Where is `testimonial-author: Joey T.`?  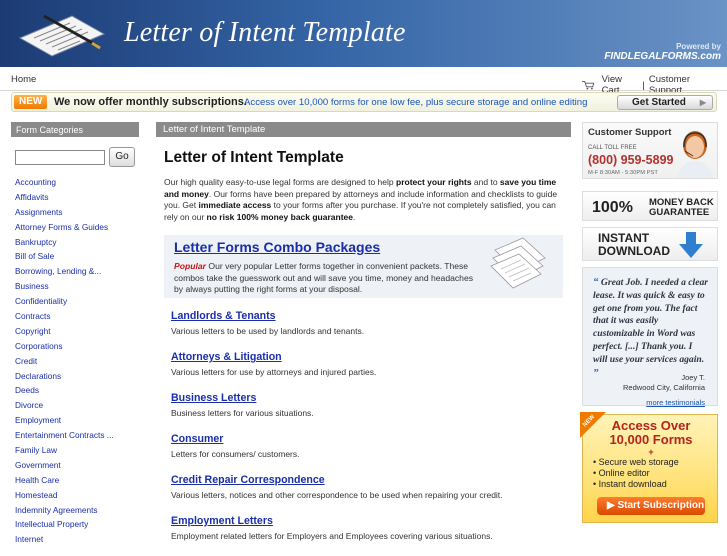 testimonial-author: Joey T. is located at coordinates (693, 377).